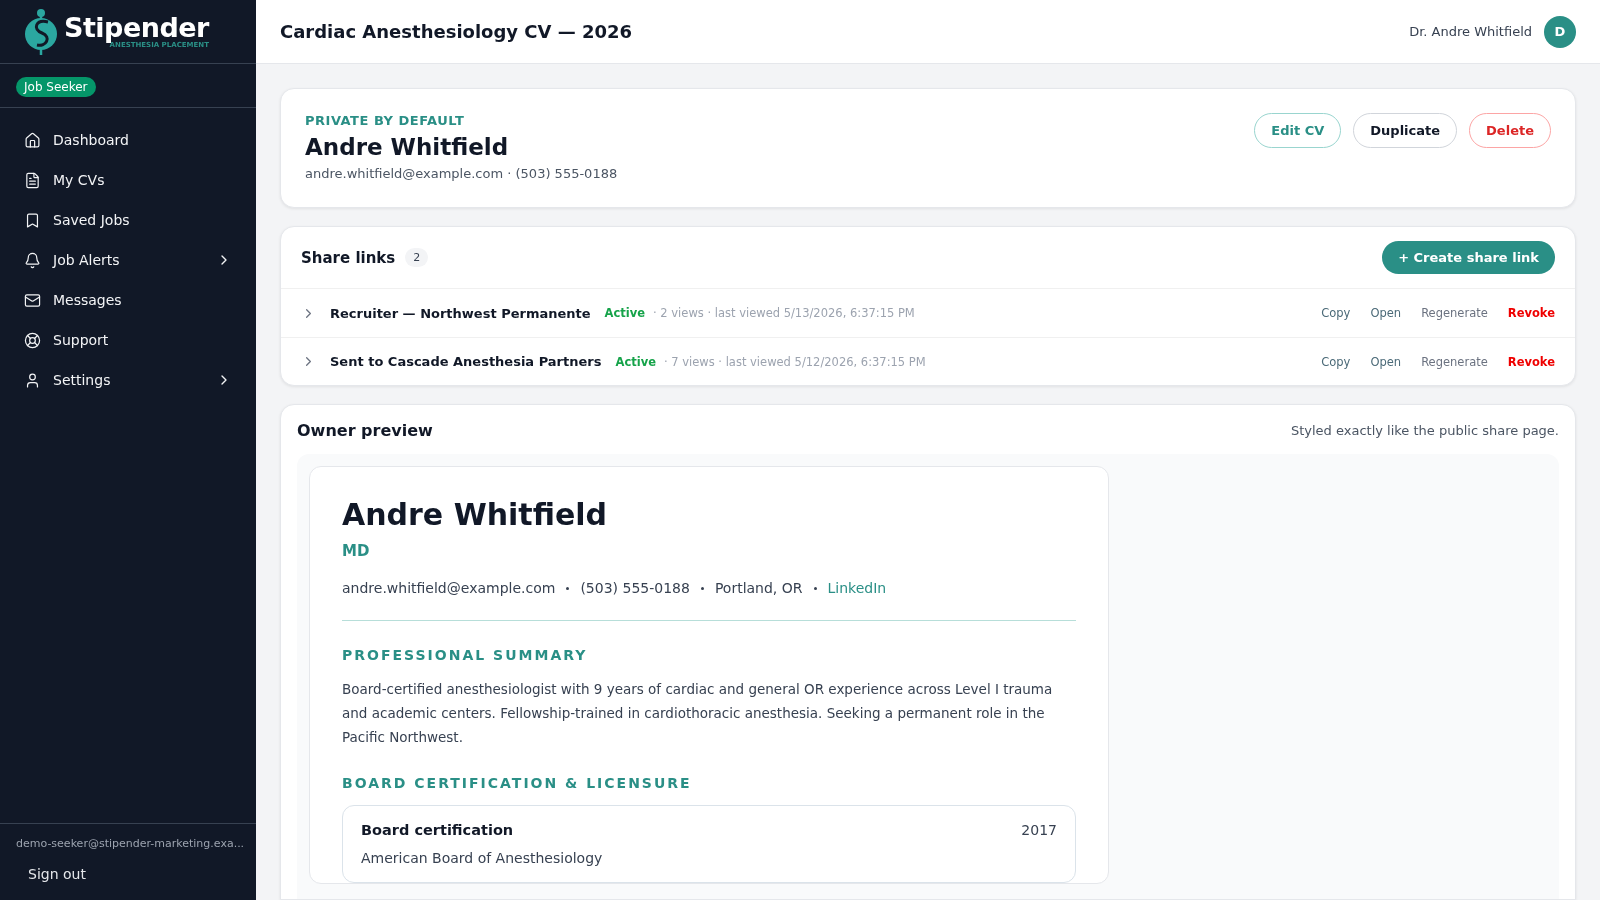  I want to click on action-button: Duplicate, so click(1405, 130).